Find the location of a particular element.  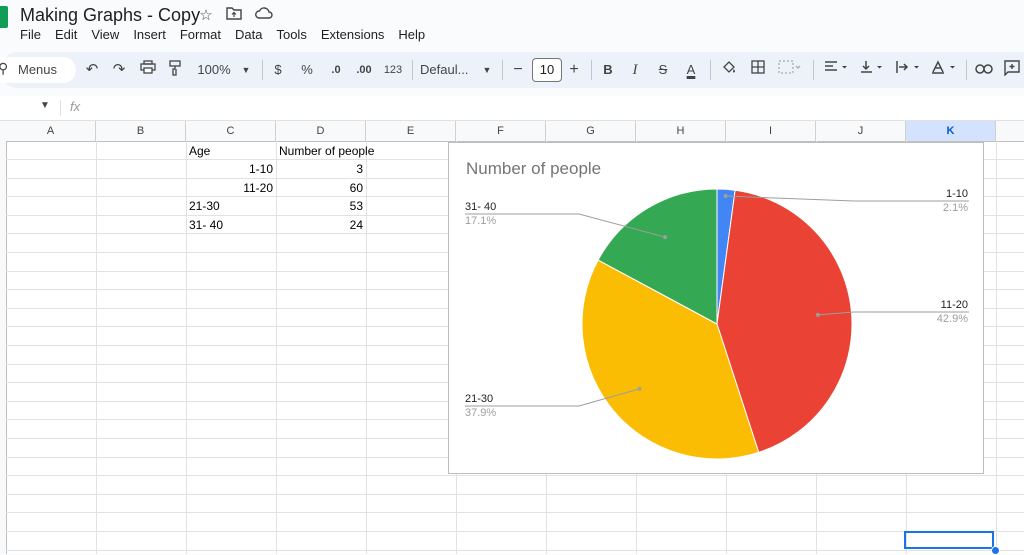

pie-category-label-1: 1-10 is located at coordinates (957, 194).